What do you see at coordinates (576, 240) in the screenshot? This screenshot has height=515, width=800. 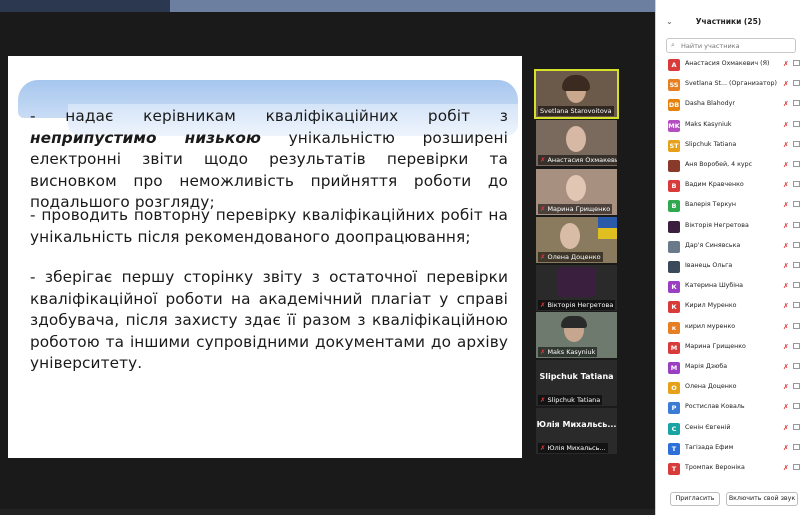 I see `video-tile: ✗ Олена Доценко` at bounding box center [576, 240].